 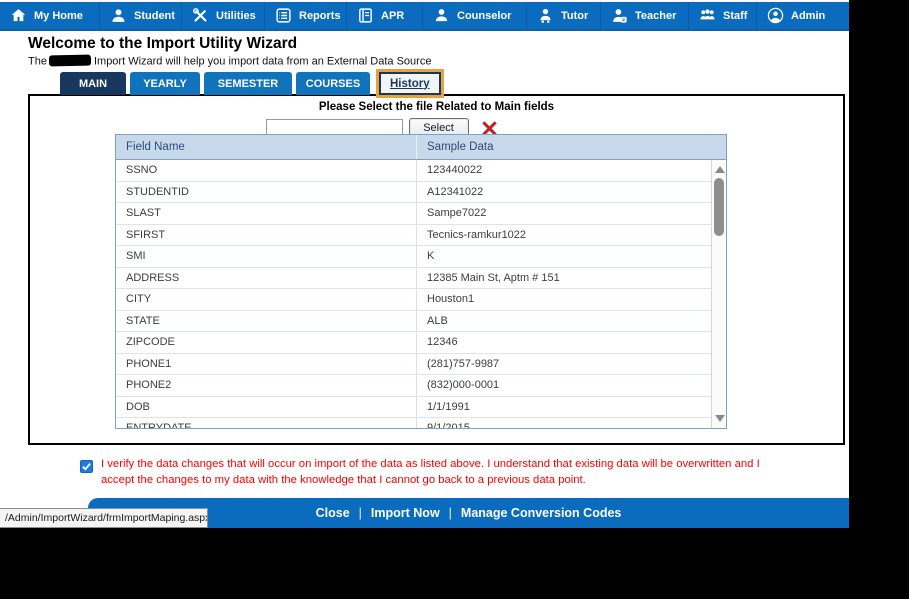 I want to click on tab-history-highlight: History, so click(x=410, y=83).